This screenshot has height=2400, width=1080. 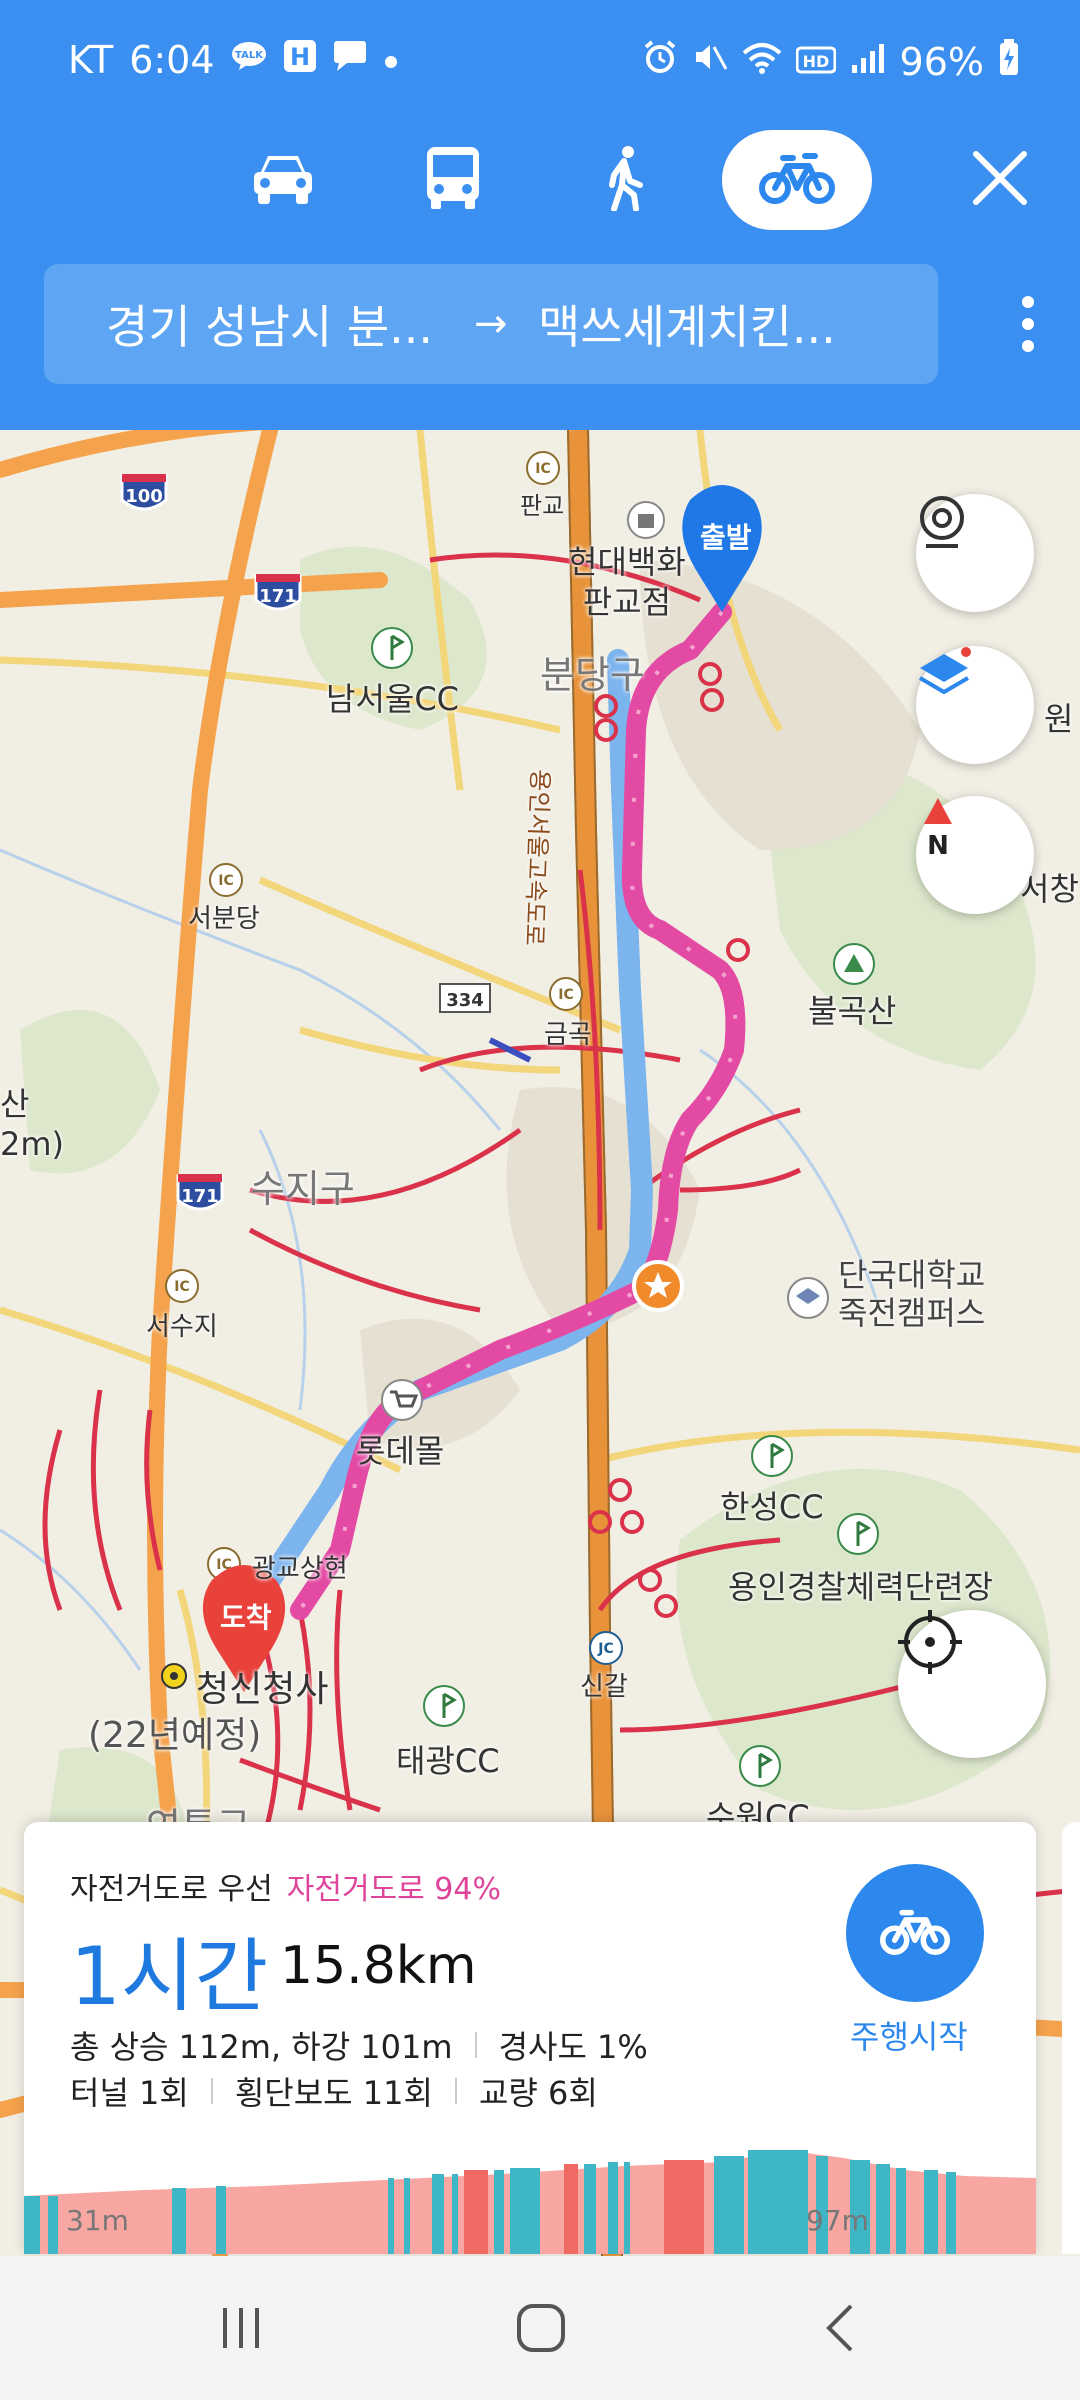 I want to click on bulgoksan-label: 불곡산, so click(x=852, y=1011).